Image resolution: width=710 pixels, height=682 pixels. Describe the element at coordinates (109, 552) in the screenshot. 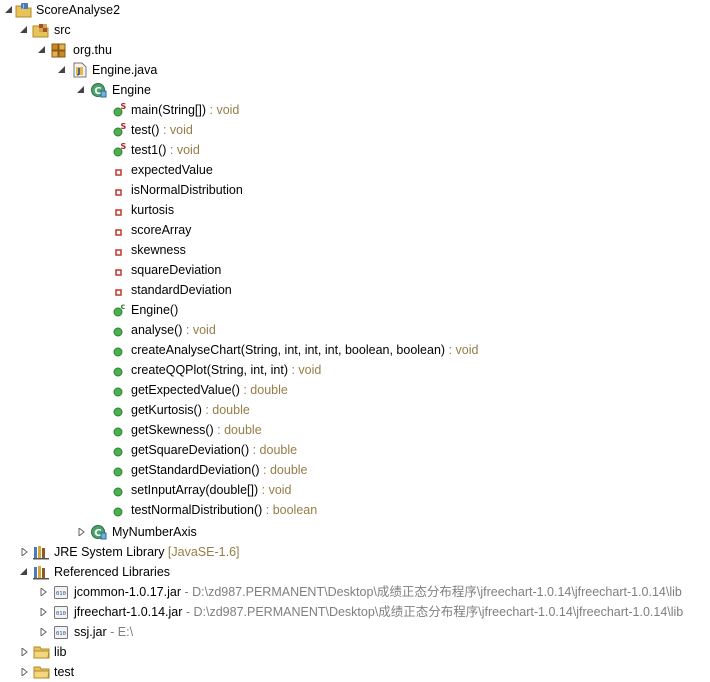

I see `jre-label: JRE System Library` at that location.